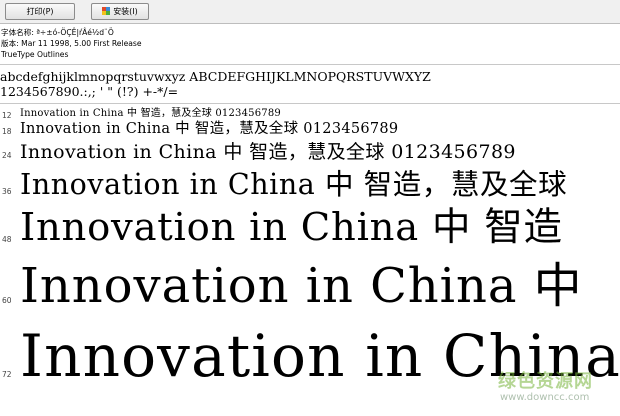 Image resolution: width=620 pixels, height=416 pixels. What do you see at coordinates (7, 374) in the screenshot?
I see `size-label: 72` at bounding box center [7, 374].